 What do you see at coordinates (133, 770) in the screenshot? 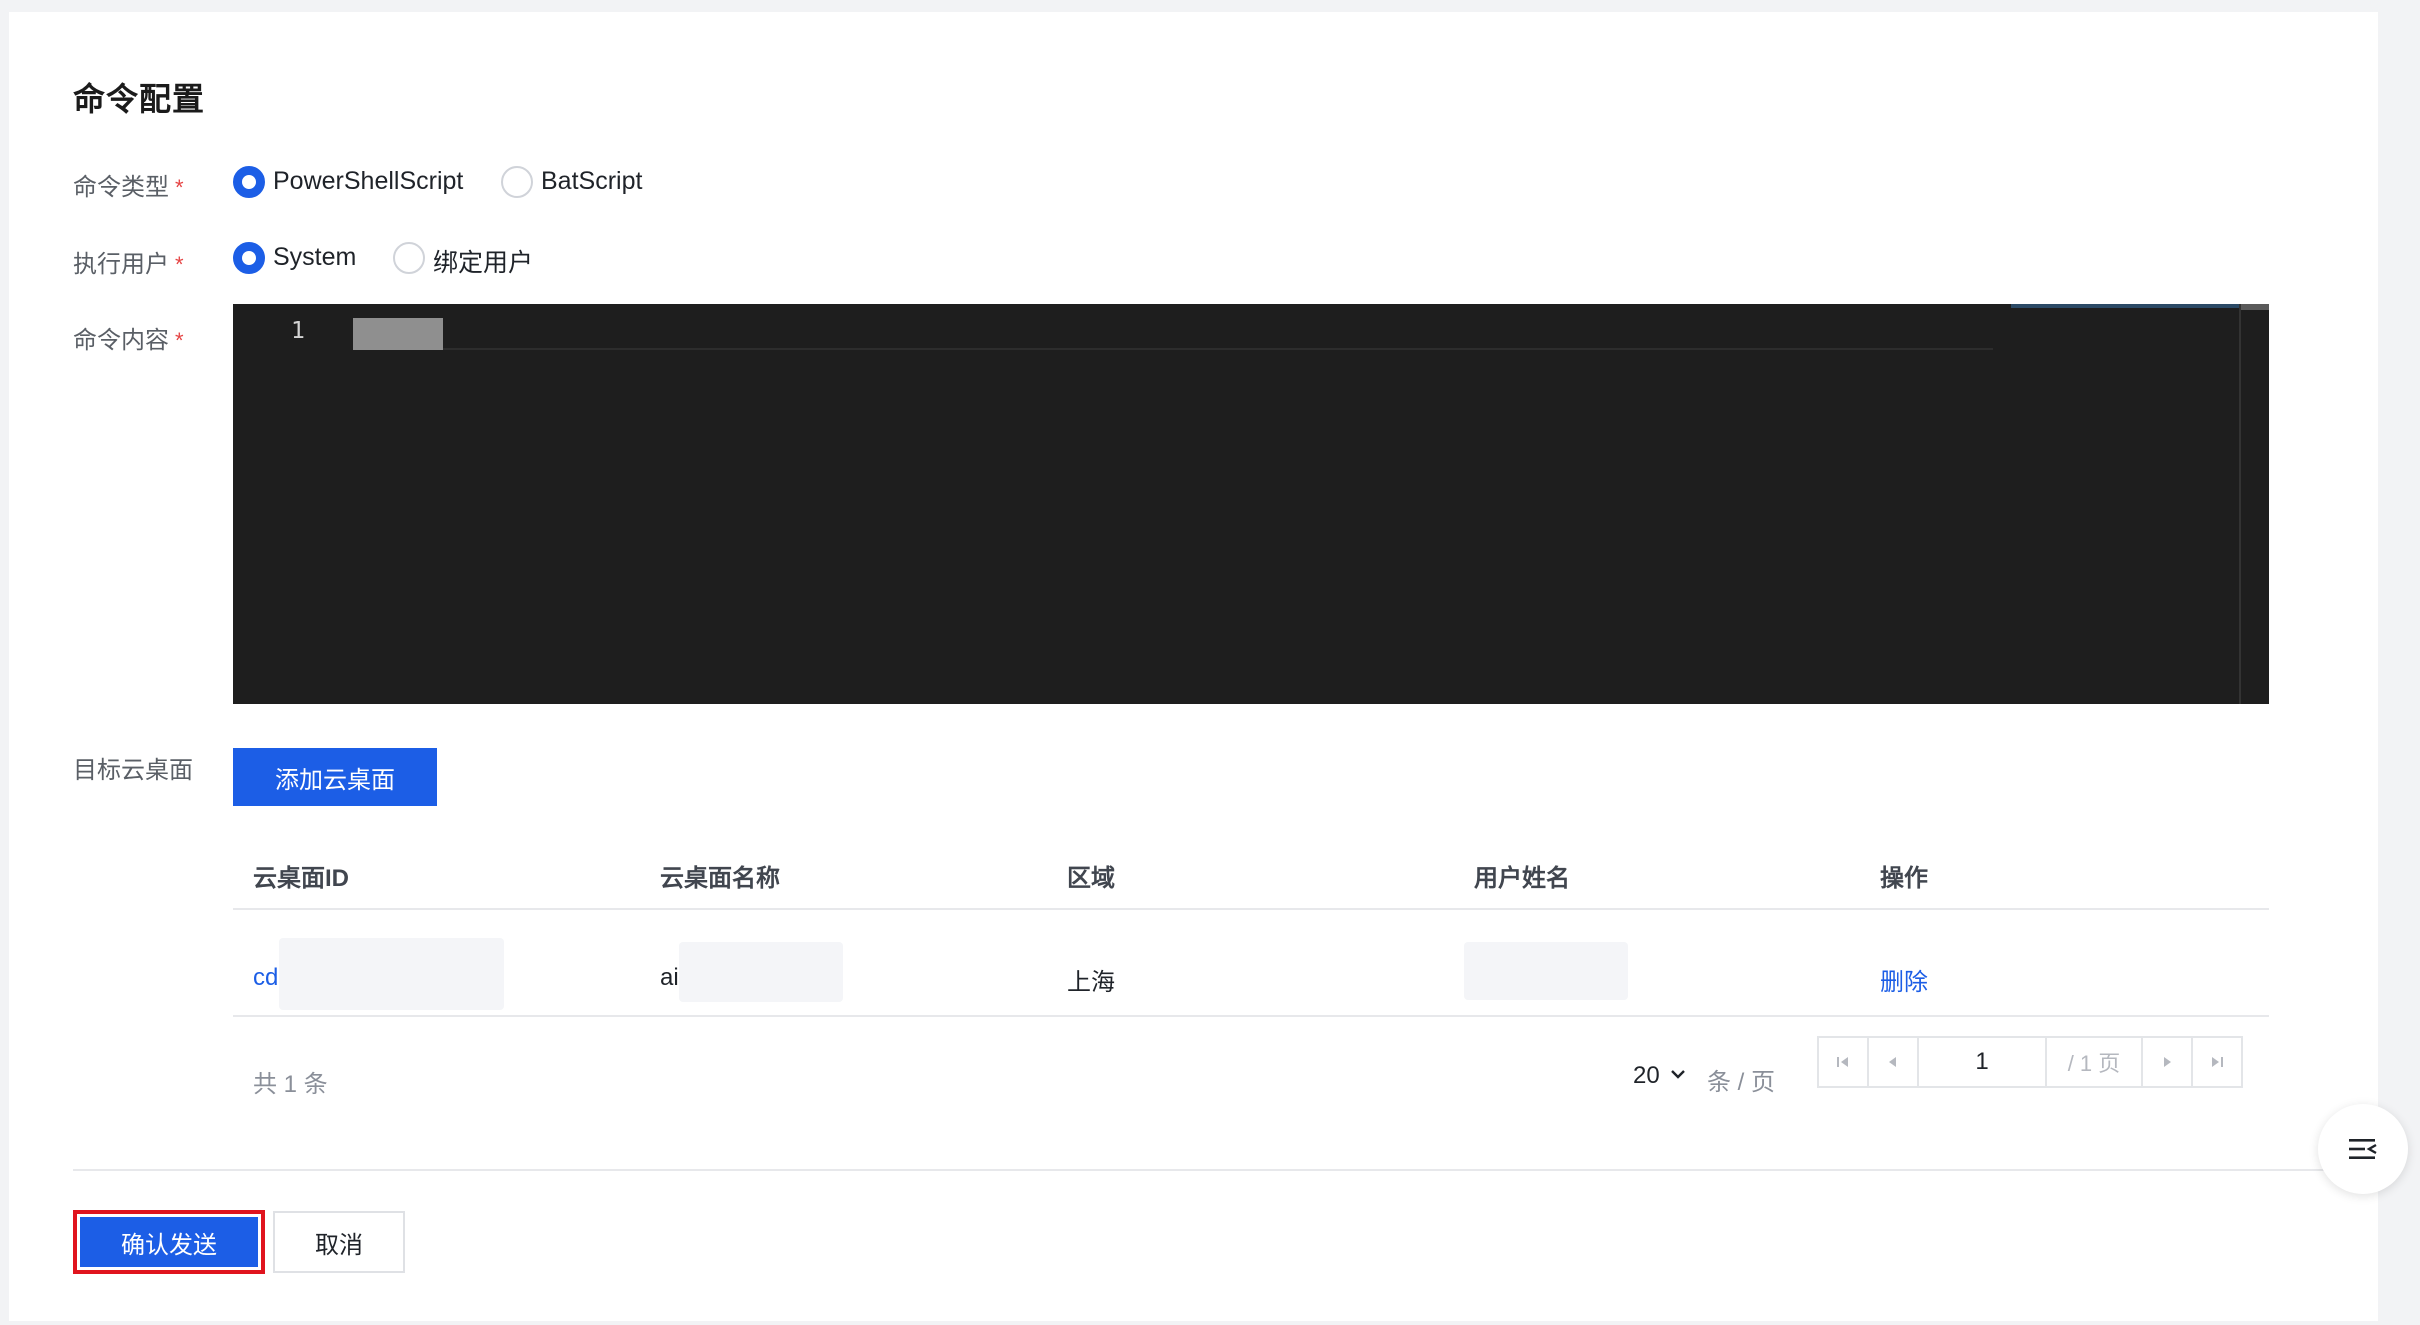
I see `target-desktop-label: 目标云桌面` at bounding box center [133, 770].